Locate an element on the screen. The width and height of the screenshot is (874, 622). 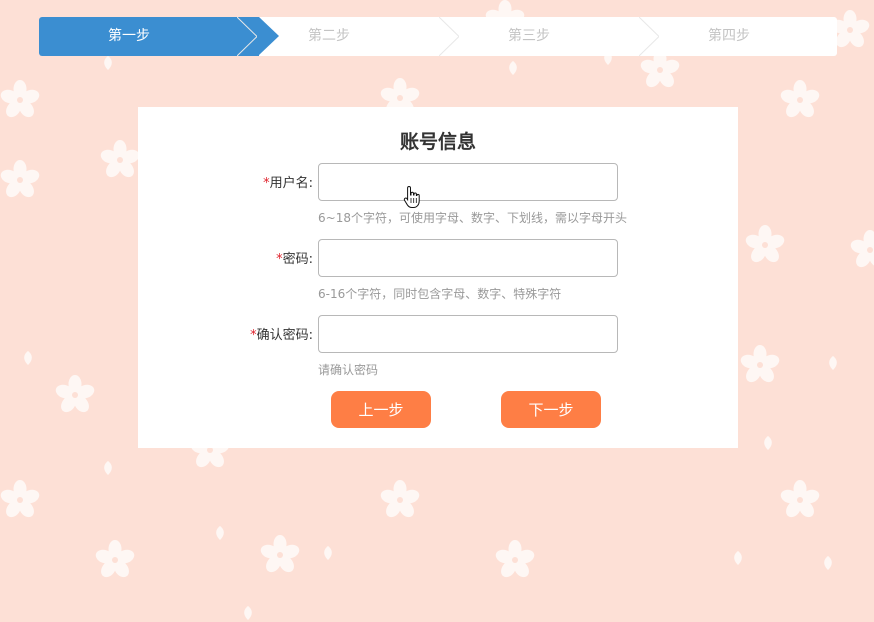
step-active-arrow is located at coordinates (269, 36).